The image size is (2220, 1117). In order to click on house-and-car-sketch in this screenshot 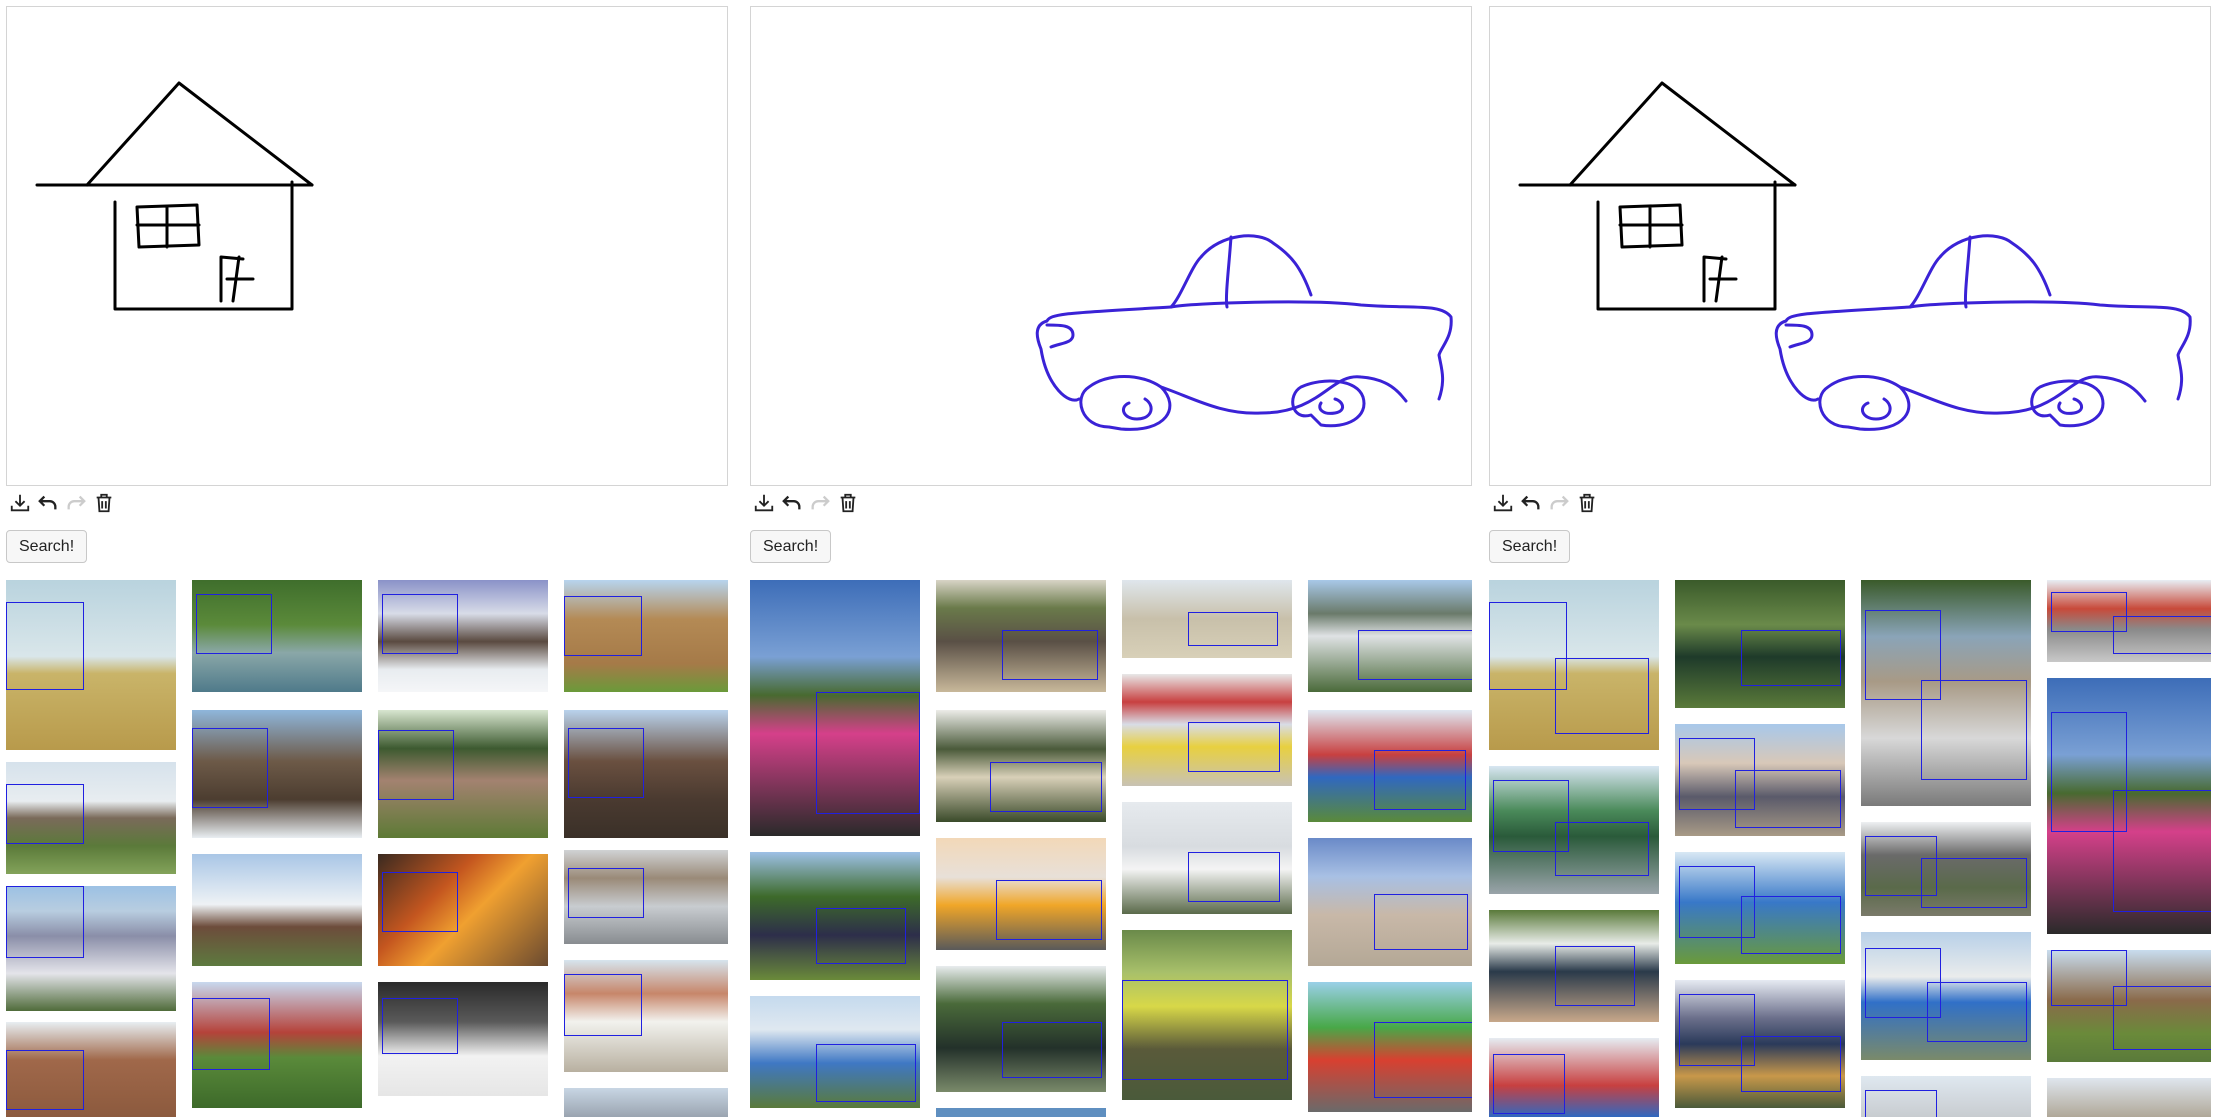, I will do `click(1855, 256)`.